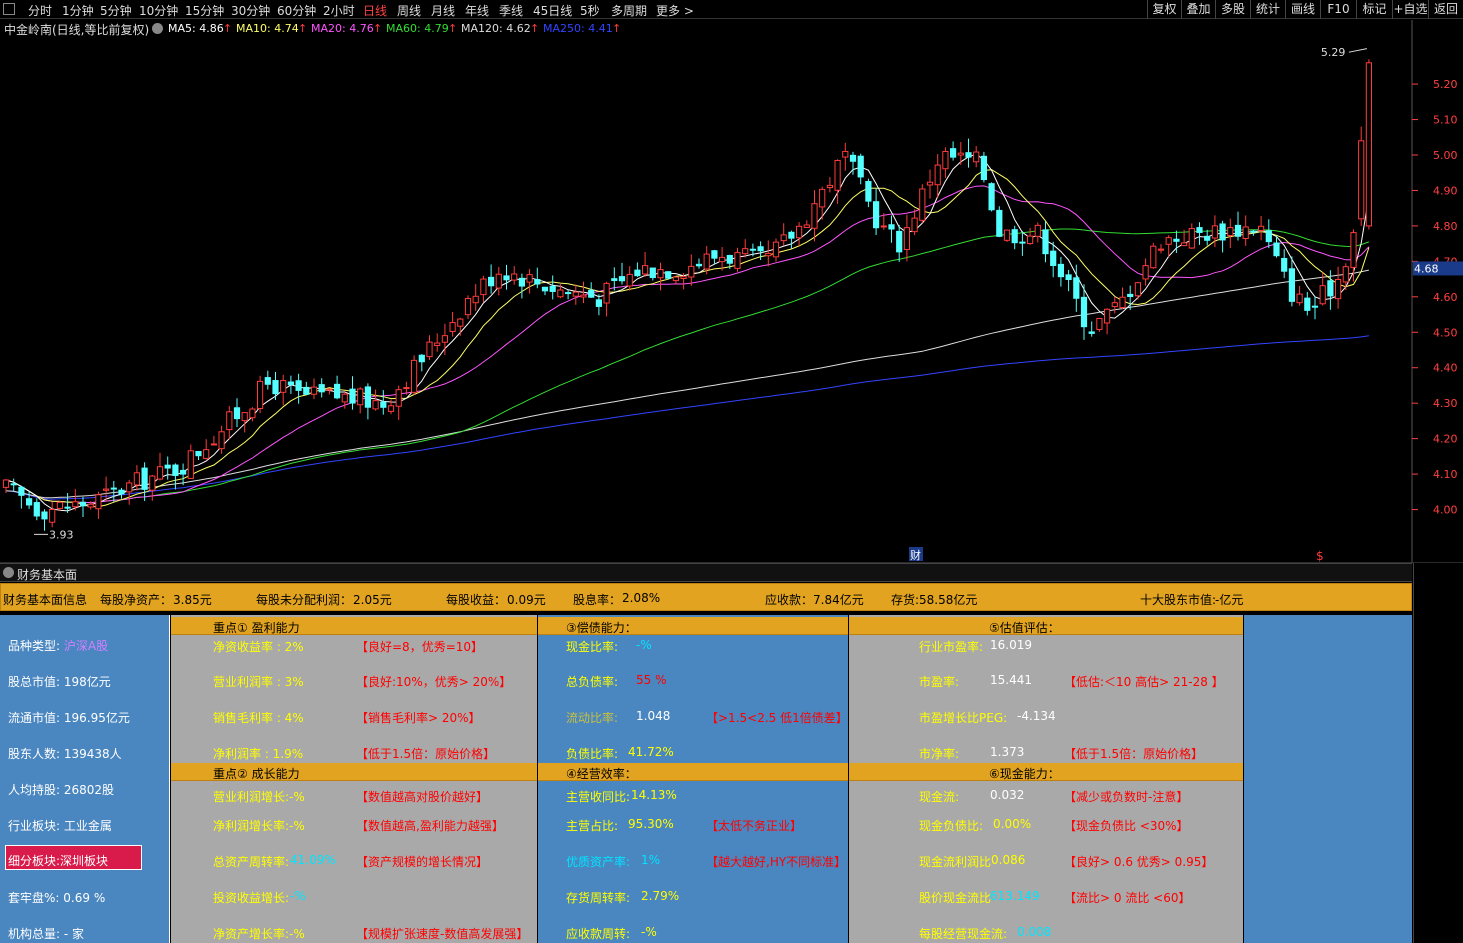  What do you see at coordinates (1445, 9) in the screenshot?
I see `toolbar-button-8: 返回` at bounding box center [1445, 9].